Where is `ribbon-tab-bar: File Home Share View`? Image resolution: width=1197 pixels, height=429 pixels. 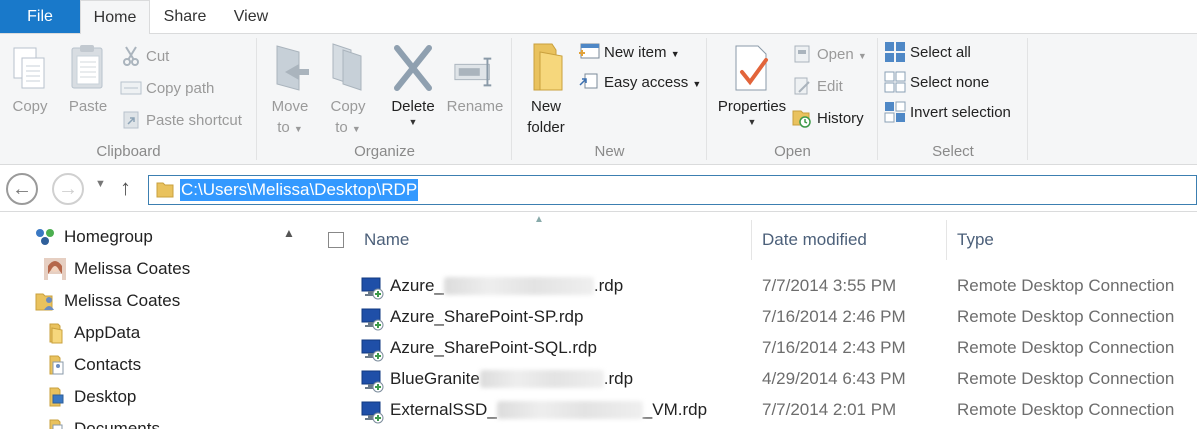 ribbon-tab-bar: File Home Share View is located at coordinates (598, 17).